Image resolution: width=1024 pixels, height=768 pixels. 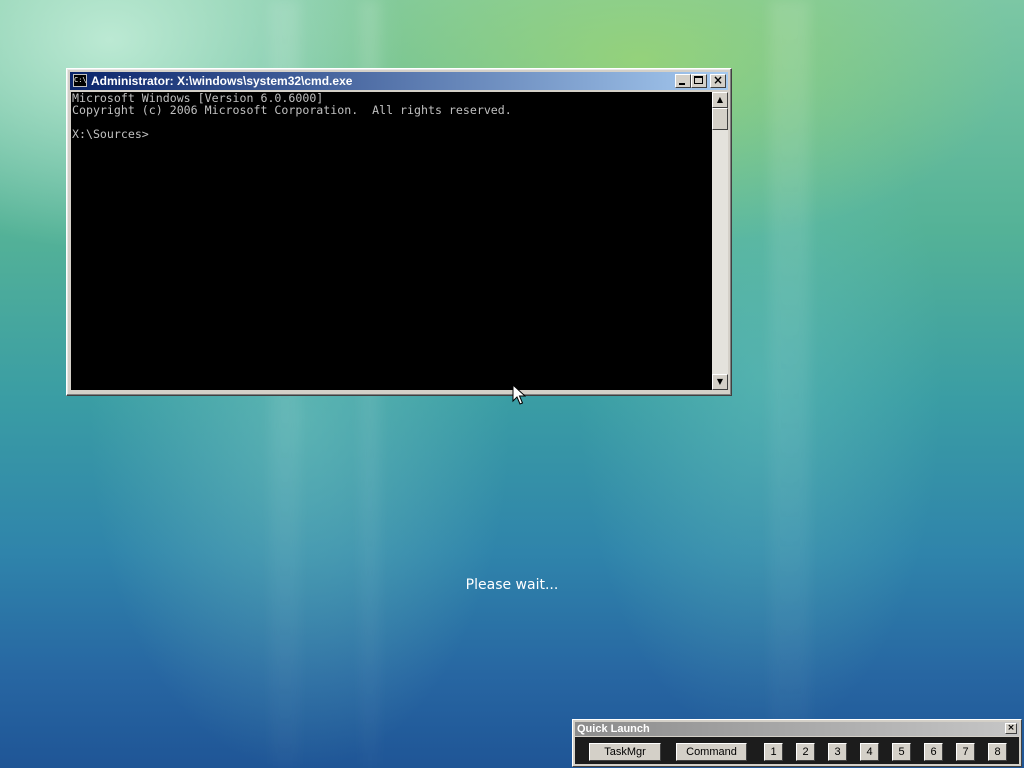 I want to click on minimize-icon, so click(x=682, y=84).